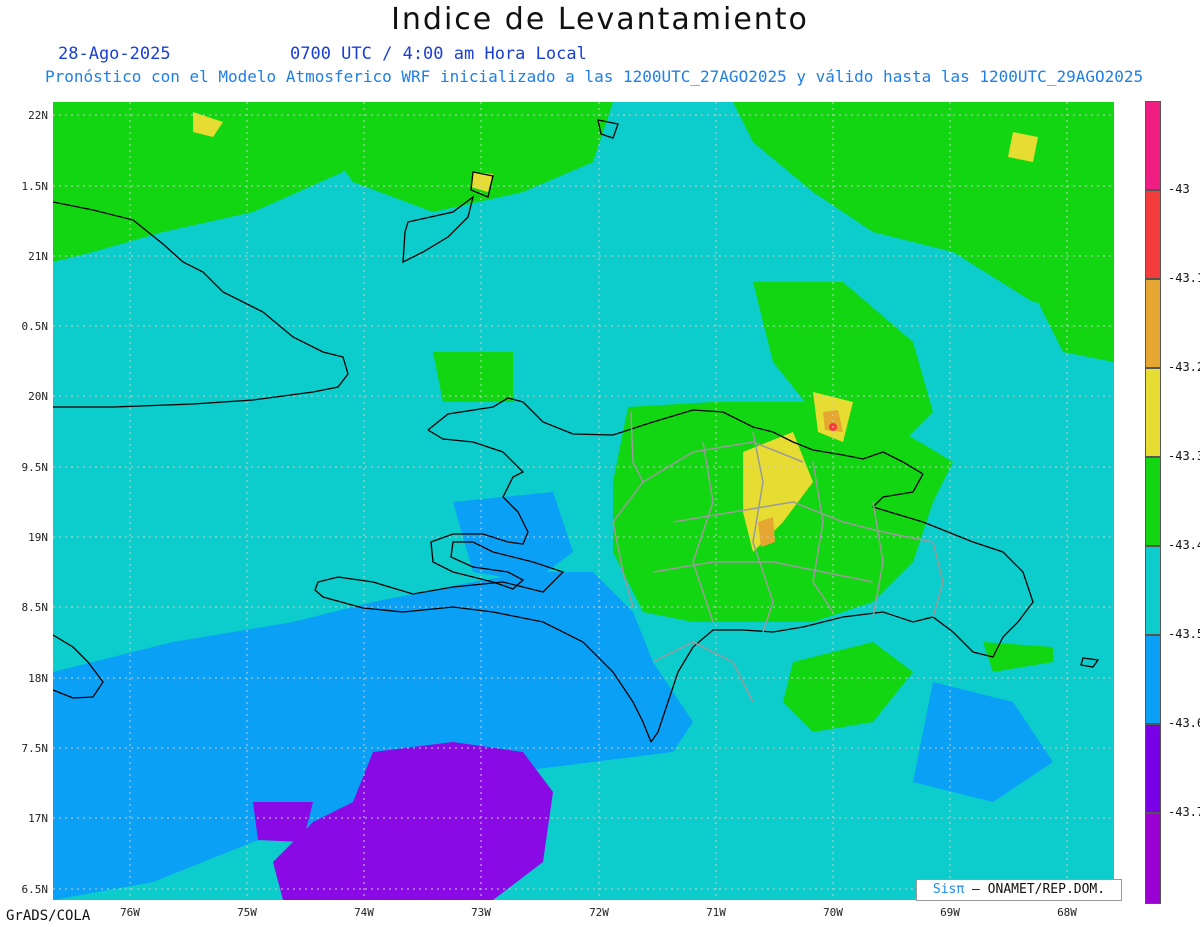 This screenshot has width=1200, height=927. What do you see at coordinates (38, 396) in the screenshot?
I see `lat-label: 20N` at bounding box center [38, 396].